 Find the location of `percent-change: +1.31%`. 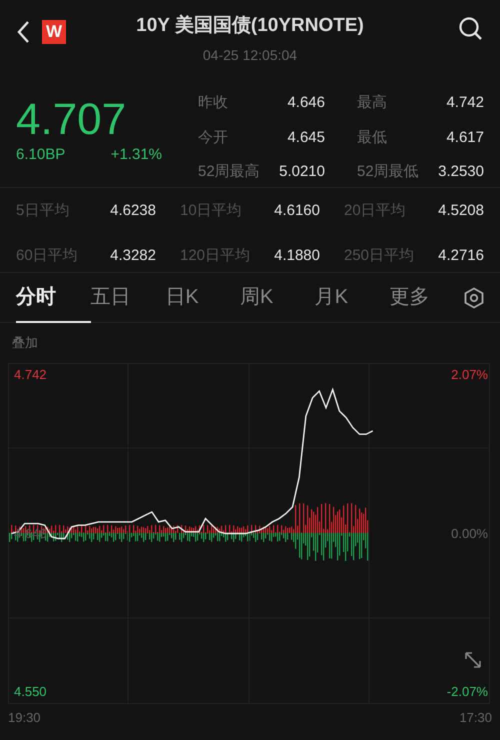

percent-change: +1.31% is located at coordinates (136, 155).